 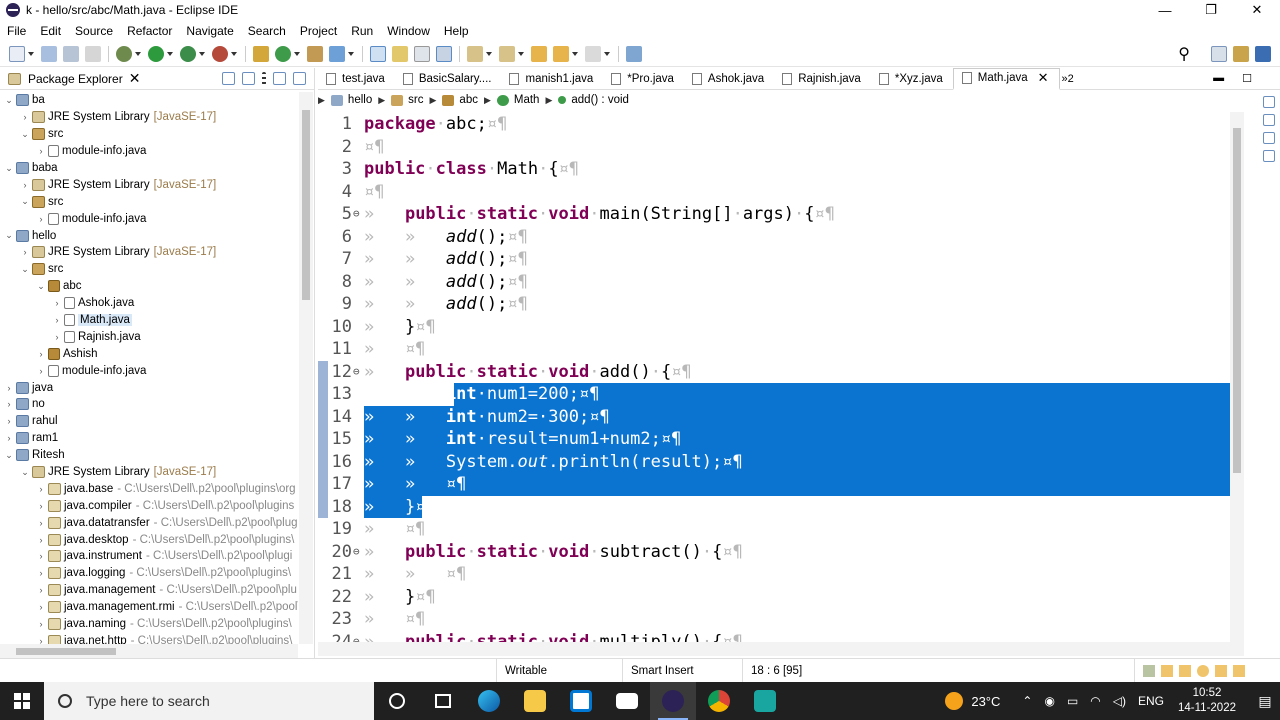 I want to click on start-button, so click(x=22, y=701).